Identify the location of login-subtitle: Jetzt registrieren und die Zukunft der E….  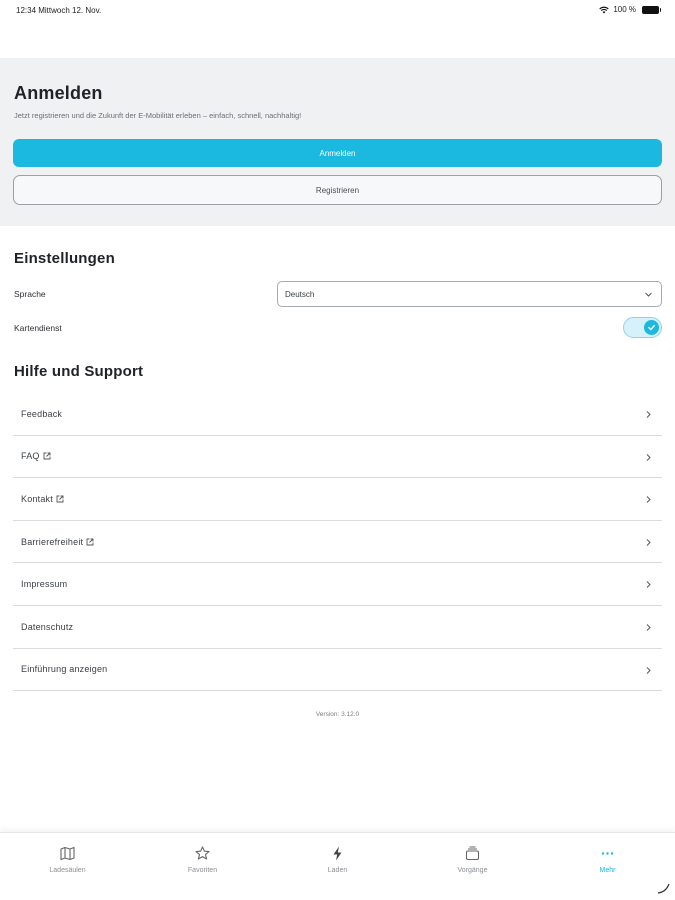
(158, 115).